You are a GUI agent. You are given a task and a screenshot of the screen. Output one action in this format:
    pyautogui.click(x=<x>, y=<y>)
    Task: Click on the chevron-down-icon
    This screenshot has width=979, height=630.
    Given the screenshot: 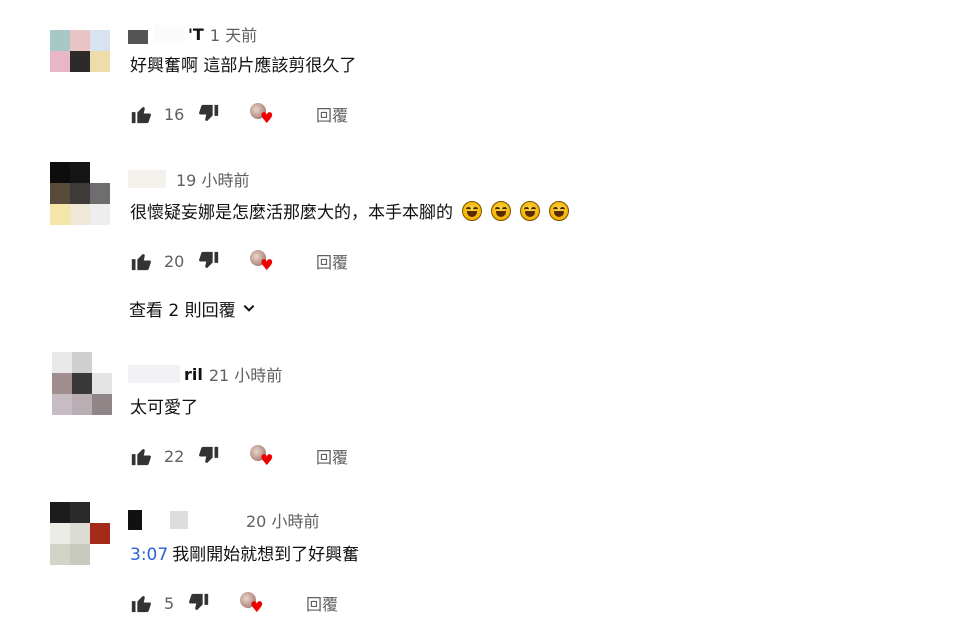 What is the action you would take?
    pyautogui.click(x=249, y=308)
    